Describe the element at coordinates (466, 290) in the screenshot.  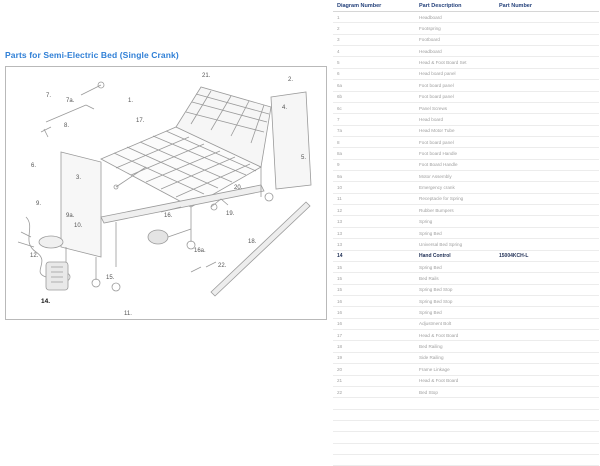
I see `table-row: 15 Spring Bed Stop` at that location.